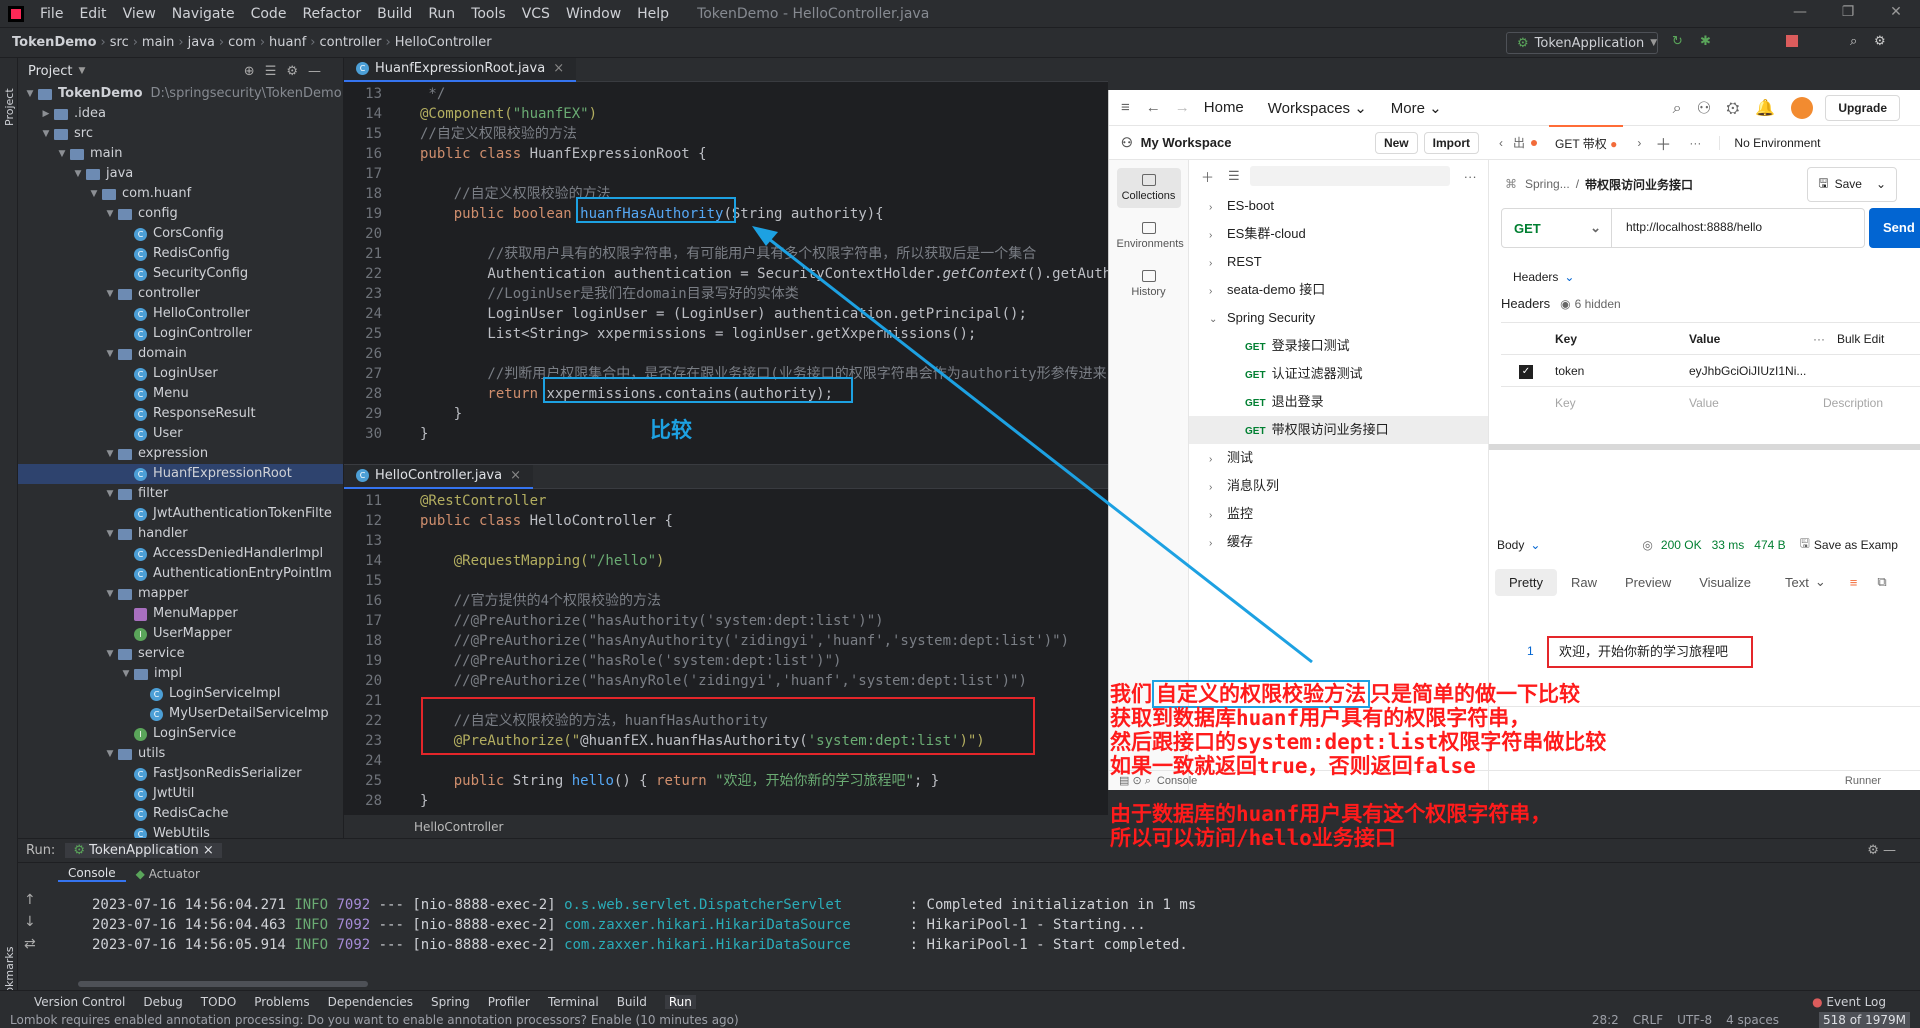 This screenshot has height=1028, width=1920. What do you see at coordinates (1131, 694) in the screenshot?
I see `annotation-text: 我们` at bounding box center [1131, 694].